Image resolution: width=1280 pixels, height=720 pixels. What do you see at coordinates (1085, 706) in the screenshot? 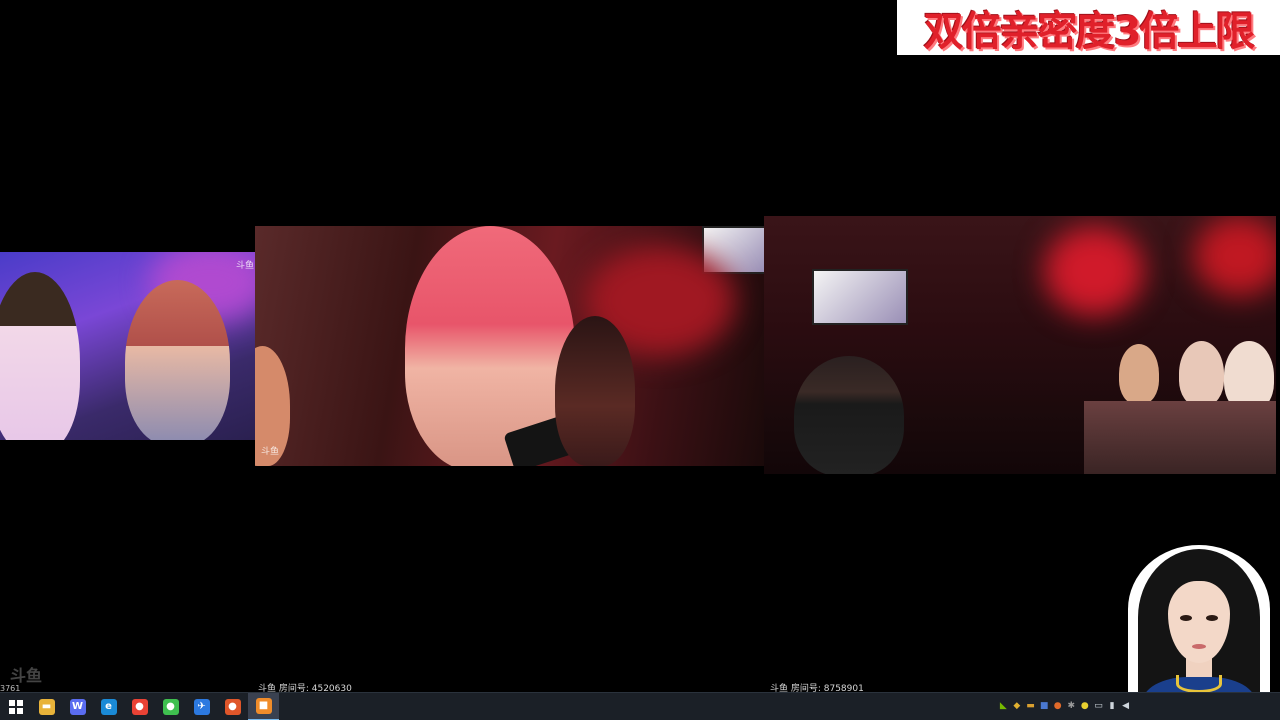
I see `yellow-tray-icon: ●` at bounding box center [1085, 706].